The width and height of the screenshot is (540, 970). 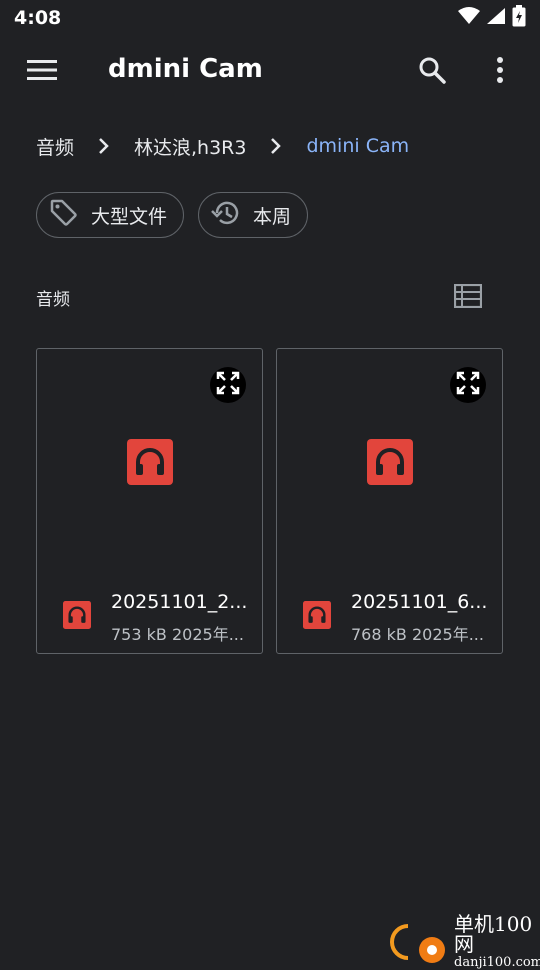 What do you see at coordinates (38, 18) in the screenshot?
I see `status-time: 4:08` at bounding box center [38, 18].